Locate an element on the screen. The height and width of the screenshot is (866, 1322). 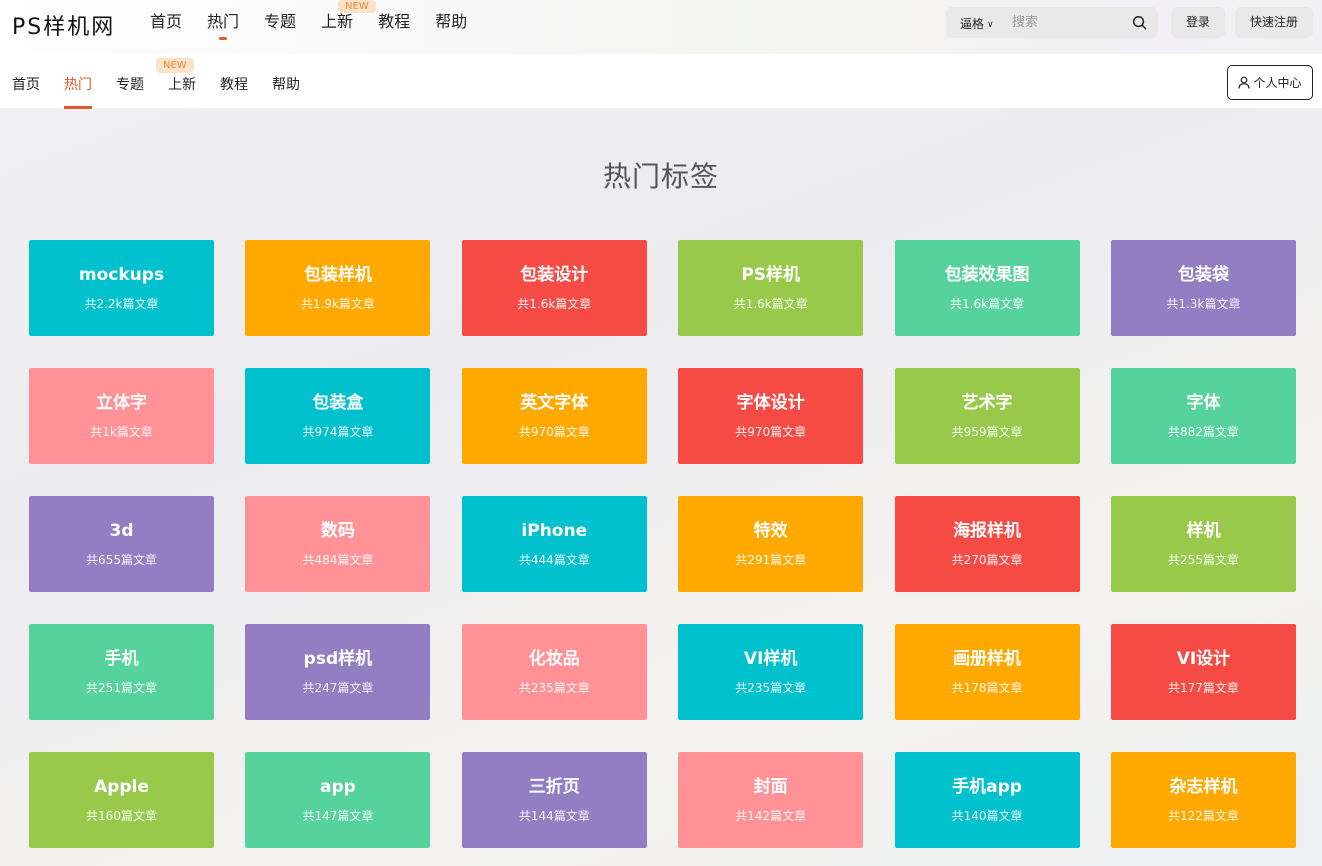
tag-card: 封面 共142篇文章 is located at coordinates (771, 800).